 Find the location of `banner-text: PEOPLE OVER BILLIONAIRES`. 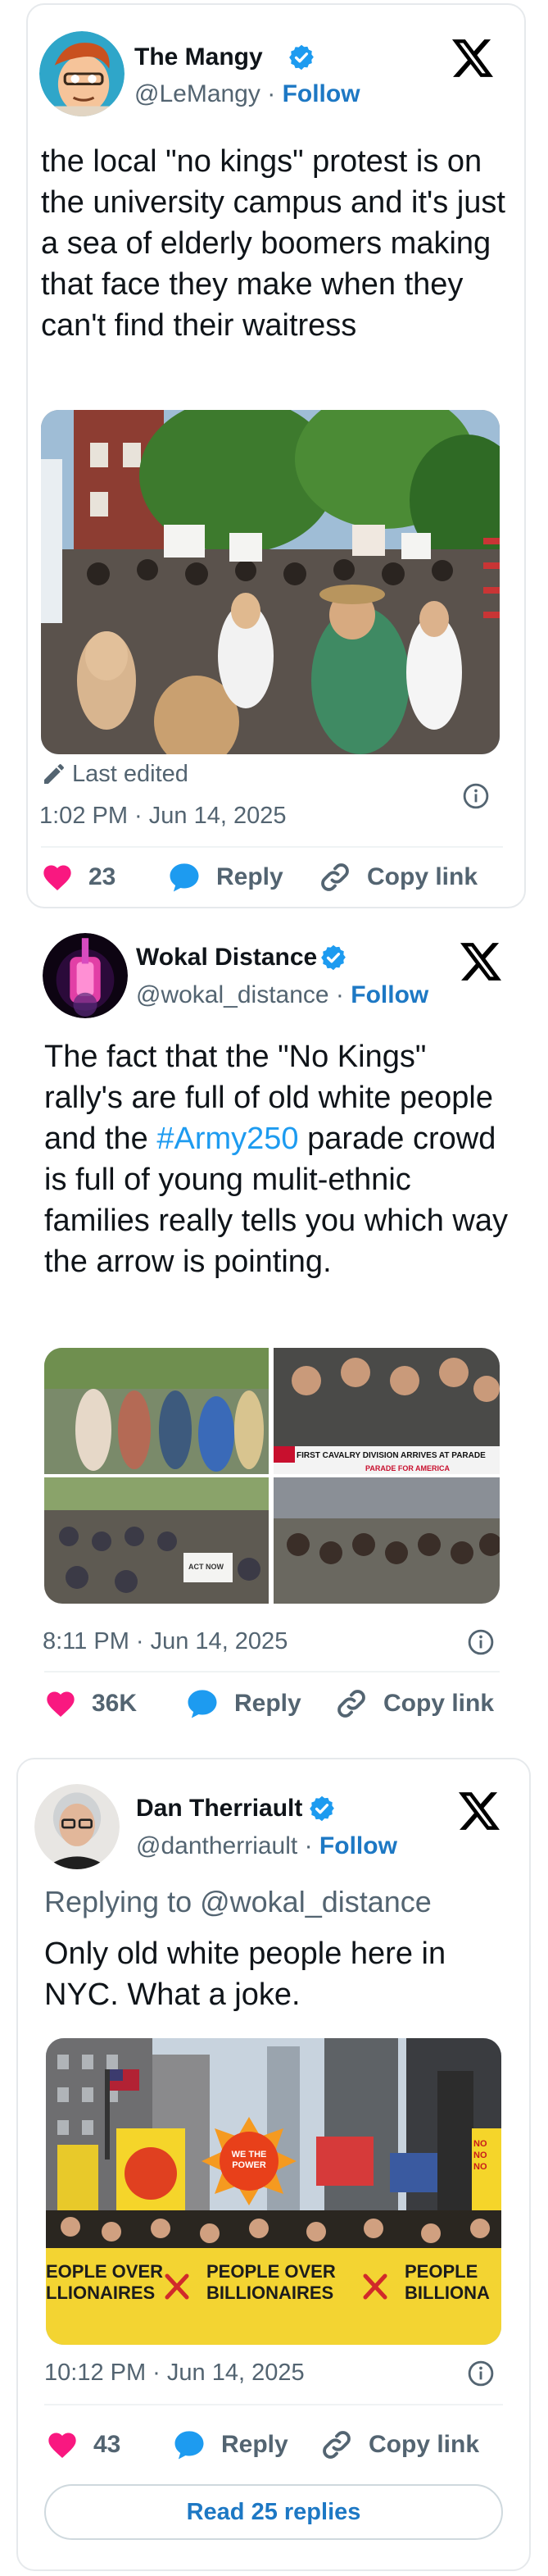

banner-text: PEOPLE OVER BILLIONAIRES is located at coordinates (271, 2282).